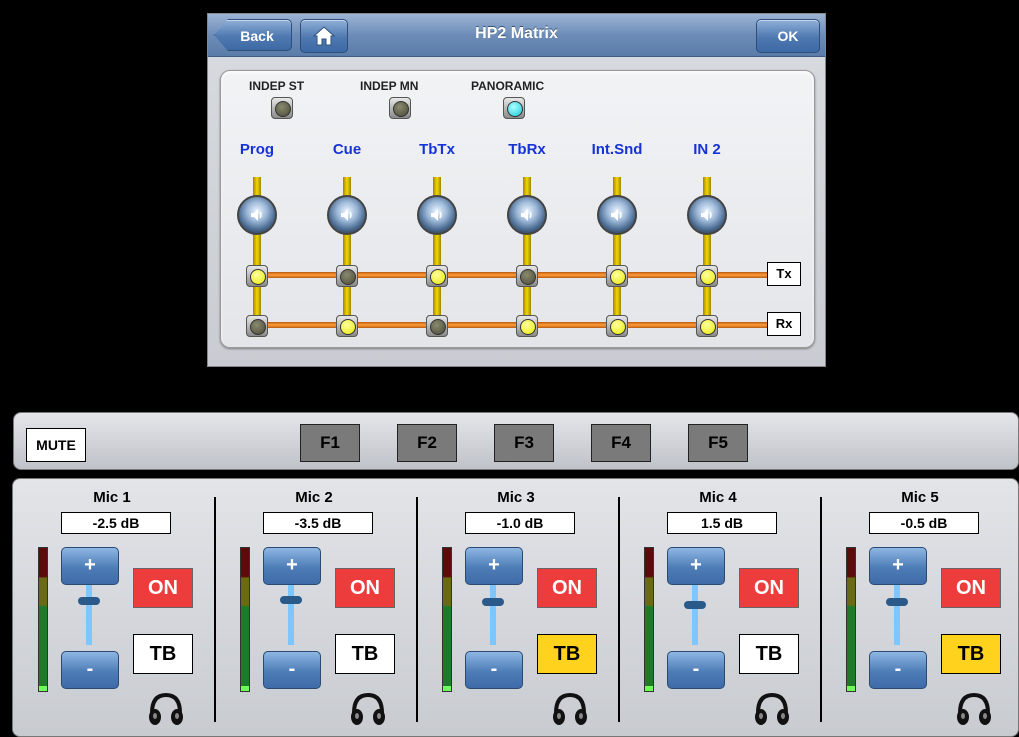 The height and width of the screenshot is (737, 1019). I want to click on mode-label-indep-mn: INDEP MN, so click(389, 86).